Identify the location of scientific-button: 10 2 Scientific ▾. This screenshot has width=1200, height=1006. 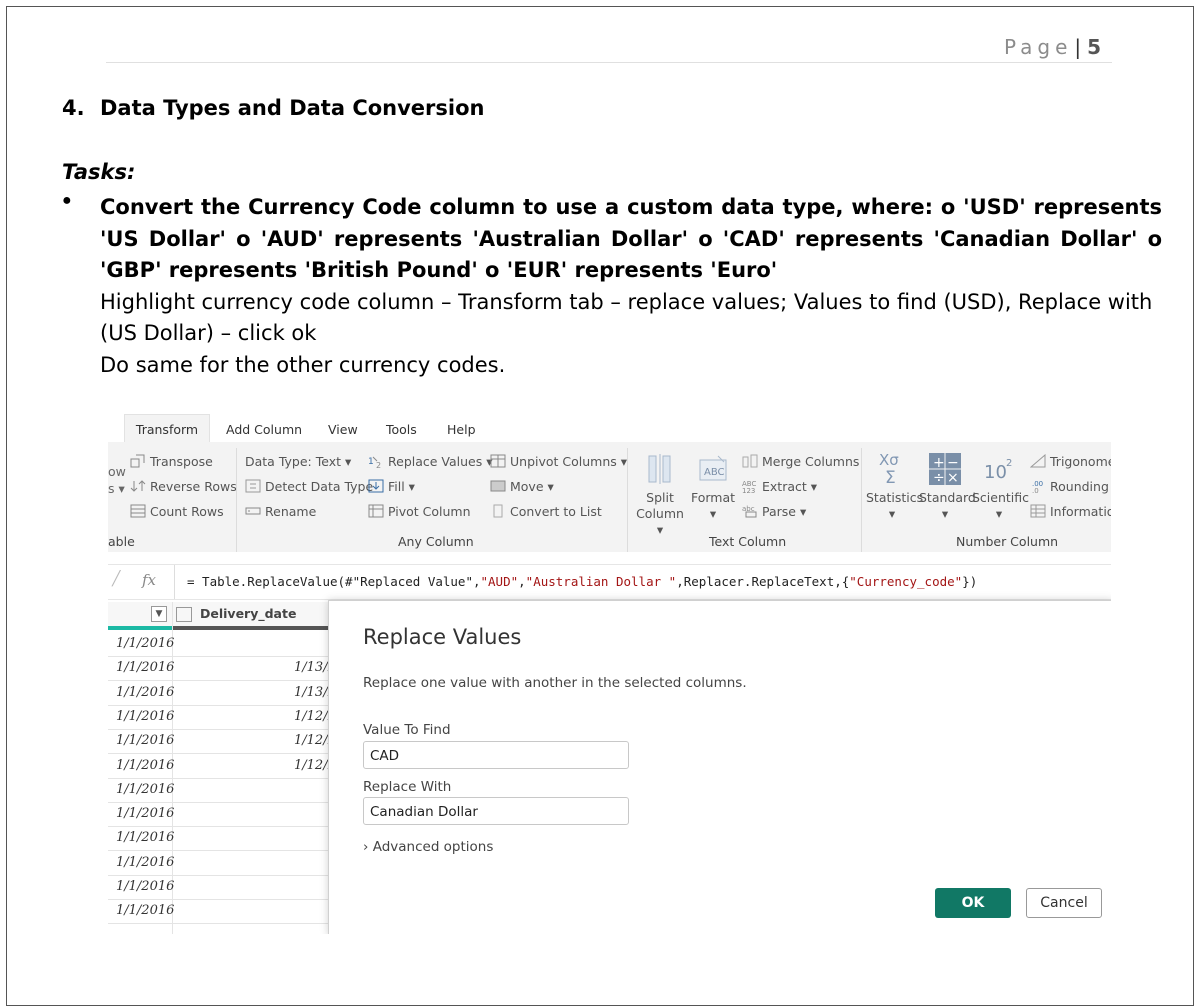
(1000, 486).